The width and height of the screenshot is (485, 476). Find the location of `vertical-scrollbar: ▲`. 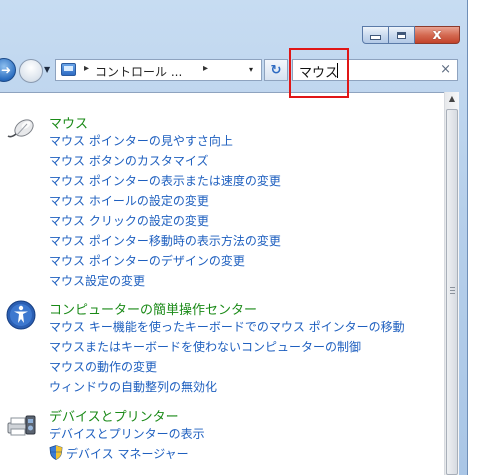

vertical-scrollbar: ▲ is located at coordinates (451, 283).